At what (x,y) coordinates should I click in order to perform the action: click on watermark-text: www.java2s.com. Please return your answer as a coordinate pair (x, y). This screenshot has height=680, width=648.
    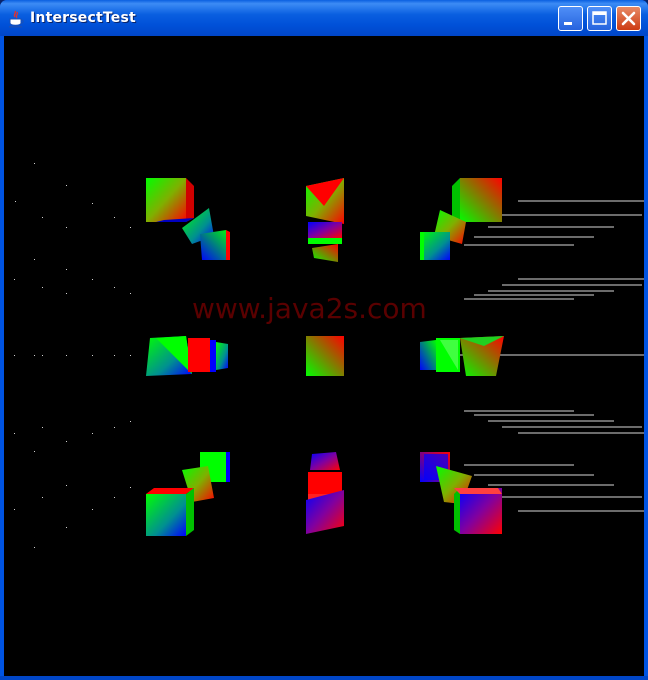
    Looking at the image, I should click on (309, 308).